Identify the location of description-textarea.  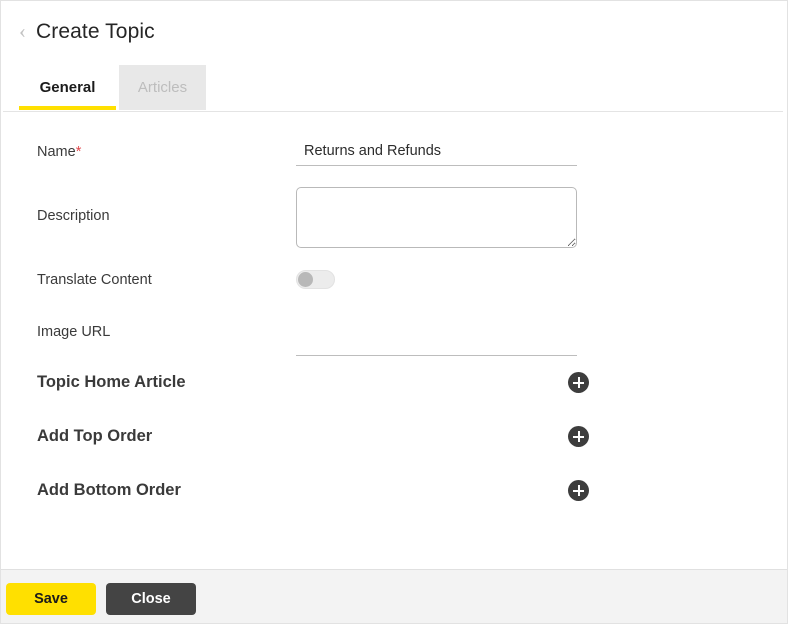
(436, 217).